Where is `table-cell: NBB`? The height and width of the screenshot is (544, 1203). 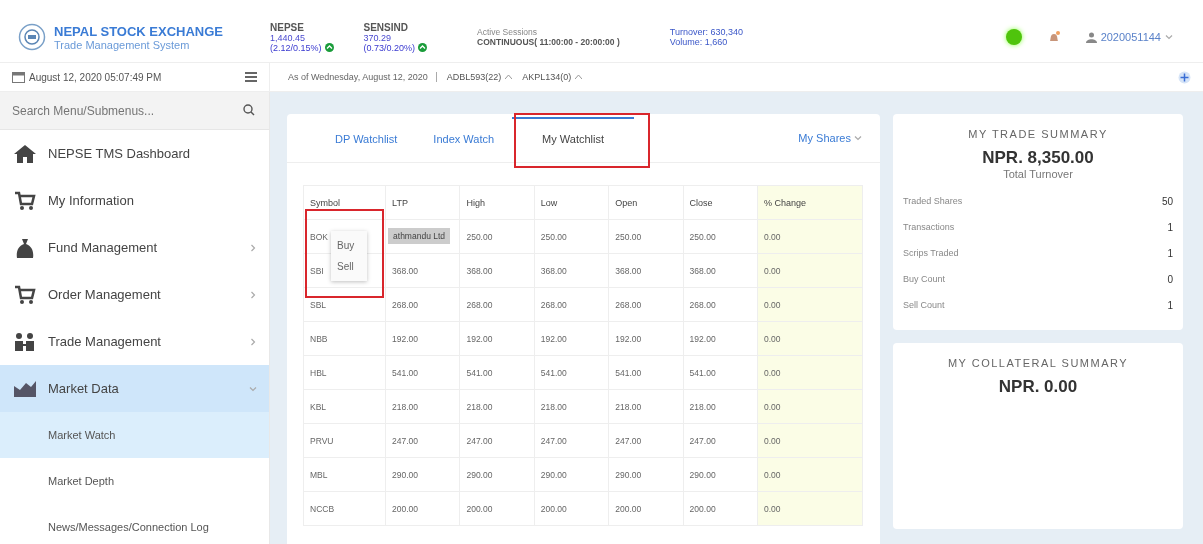
table-cell: NBB is located at coordinates (319, 338).